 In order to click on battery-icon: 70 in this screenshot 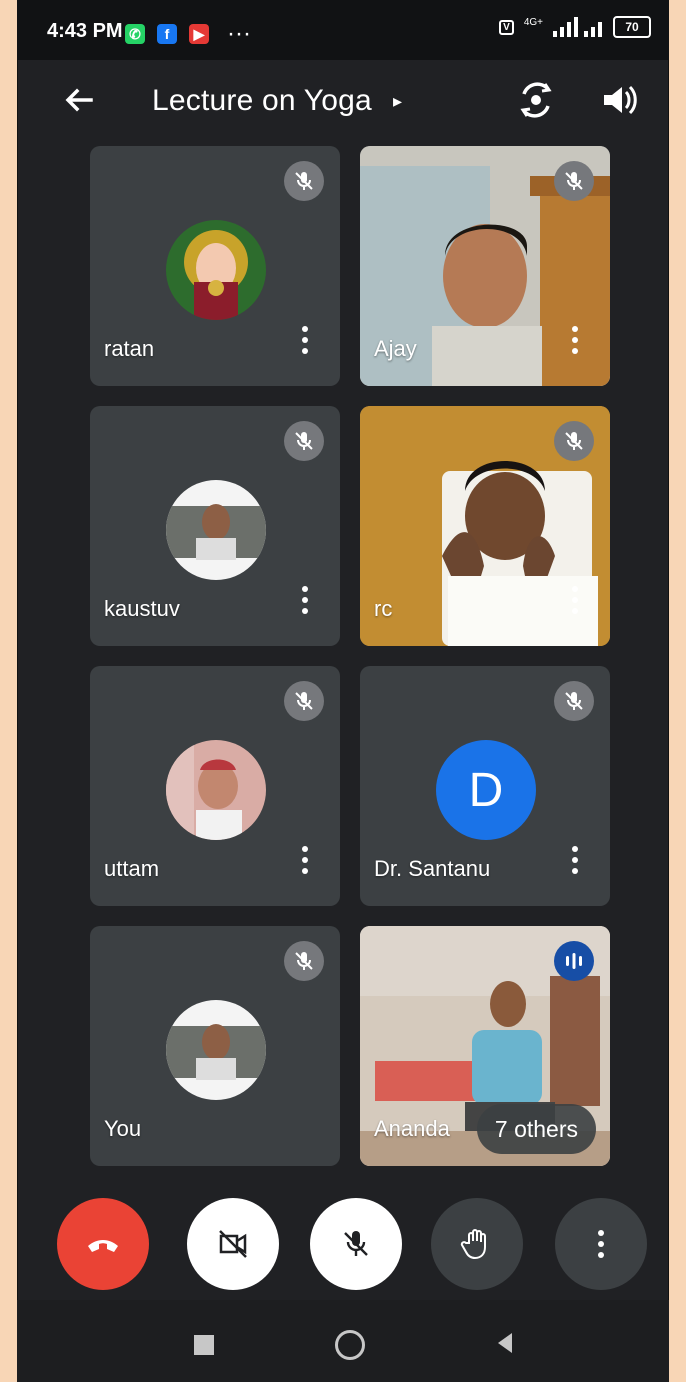, I will do `click(632, 27)`.